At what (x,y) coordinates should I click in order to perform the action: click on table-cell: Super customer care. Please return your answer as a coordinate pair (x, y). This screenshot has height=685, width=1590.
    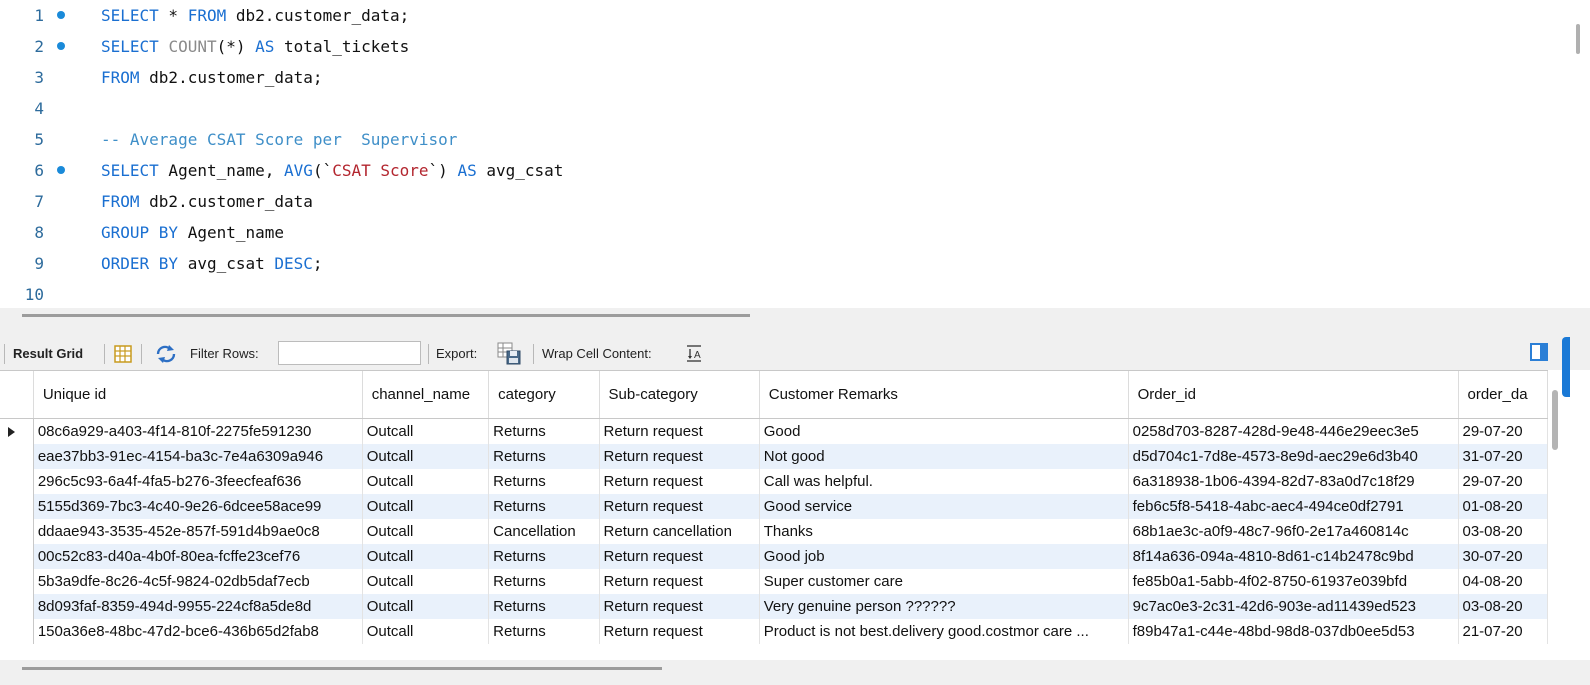
    Looking at the image, I should click on (944, 581).